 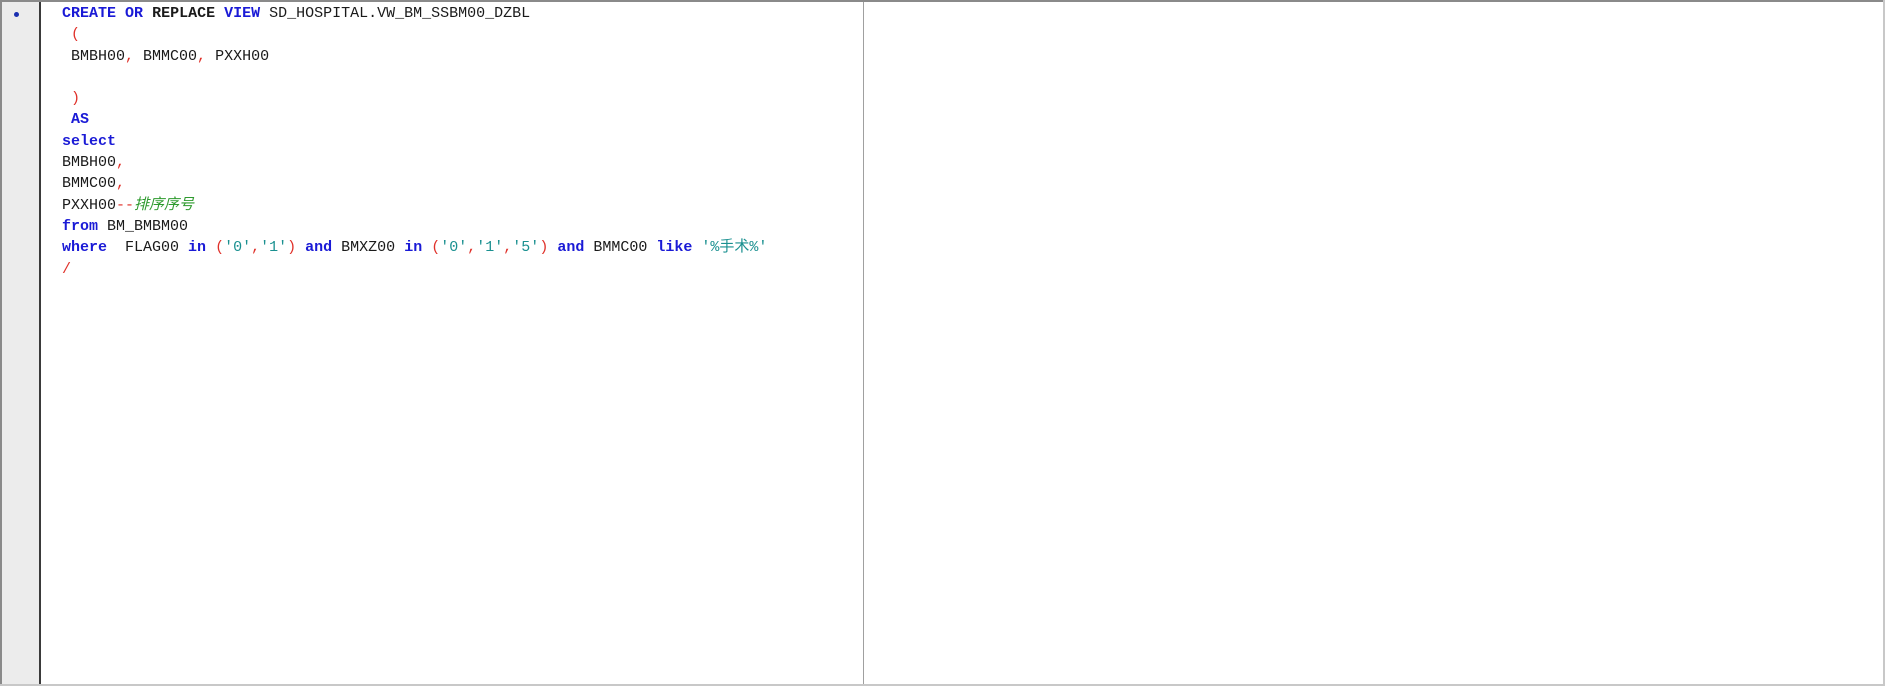 What do you see at coordinates (242, 13) in the screenshot?
I see `code-token: VIEW` at bounding box center [242, 13].